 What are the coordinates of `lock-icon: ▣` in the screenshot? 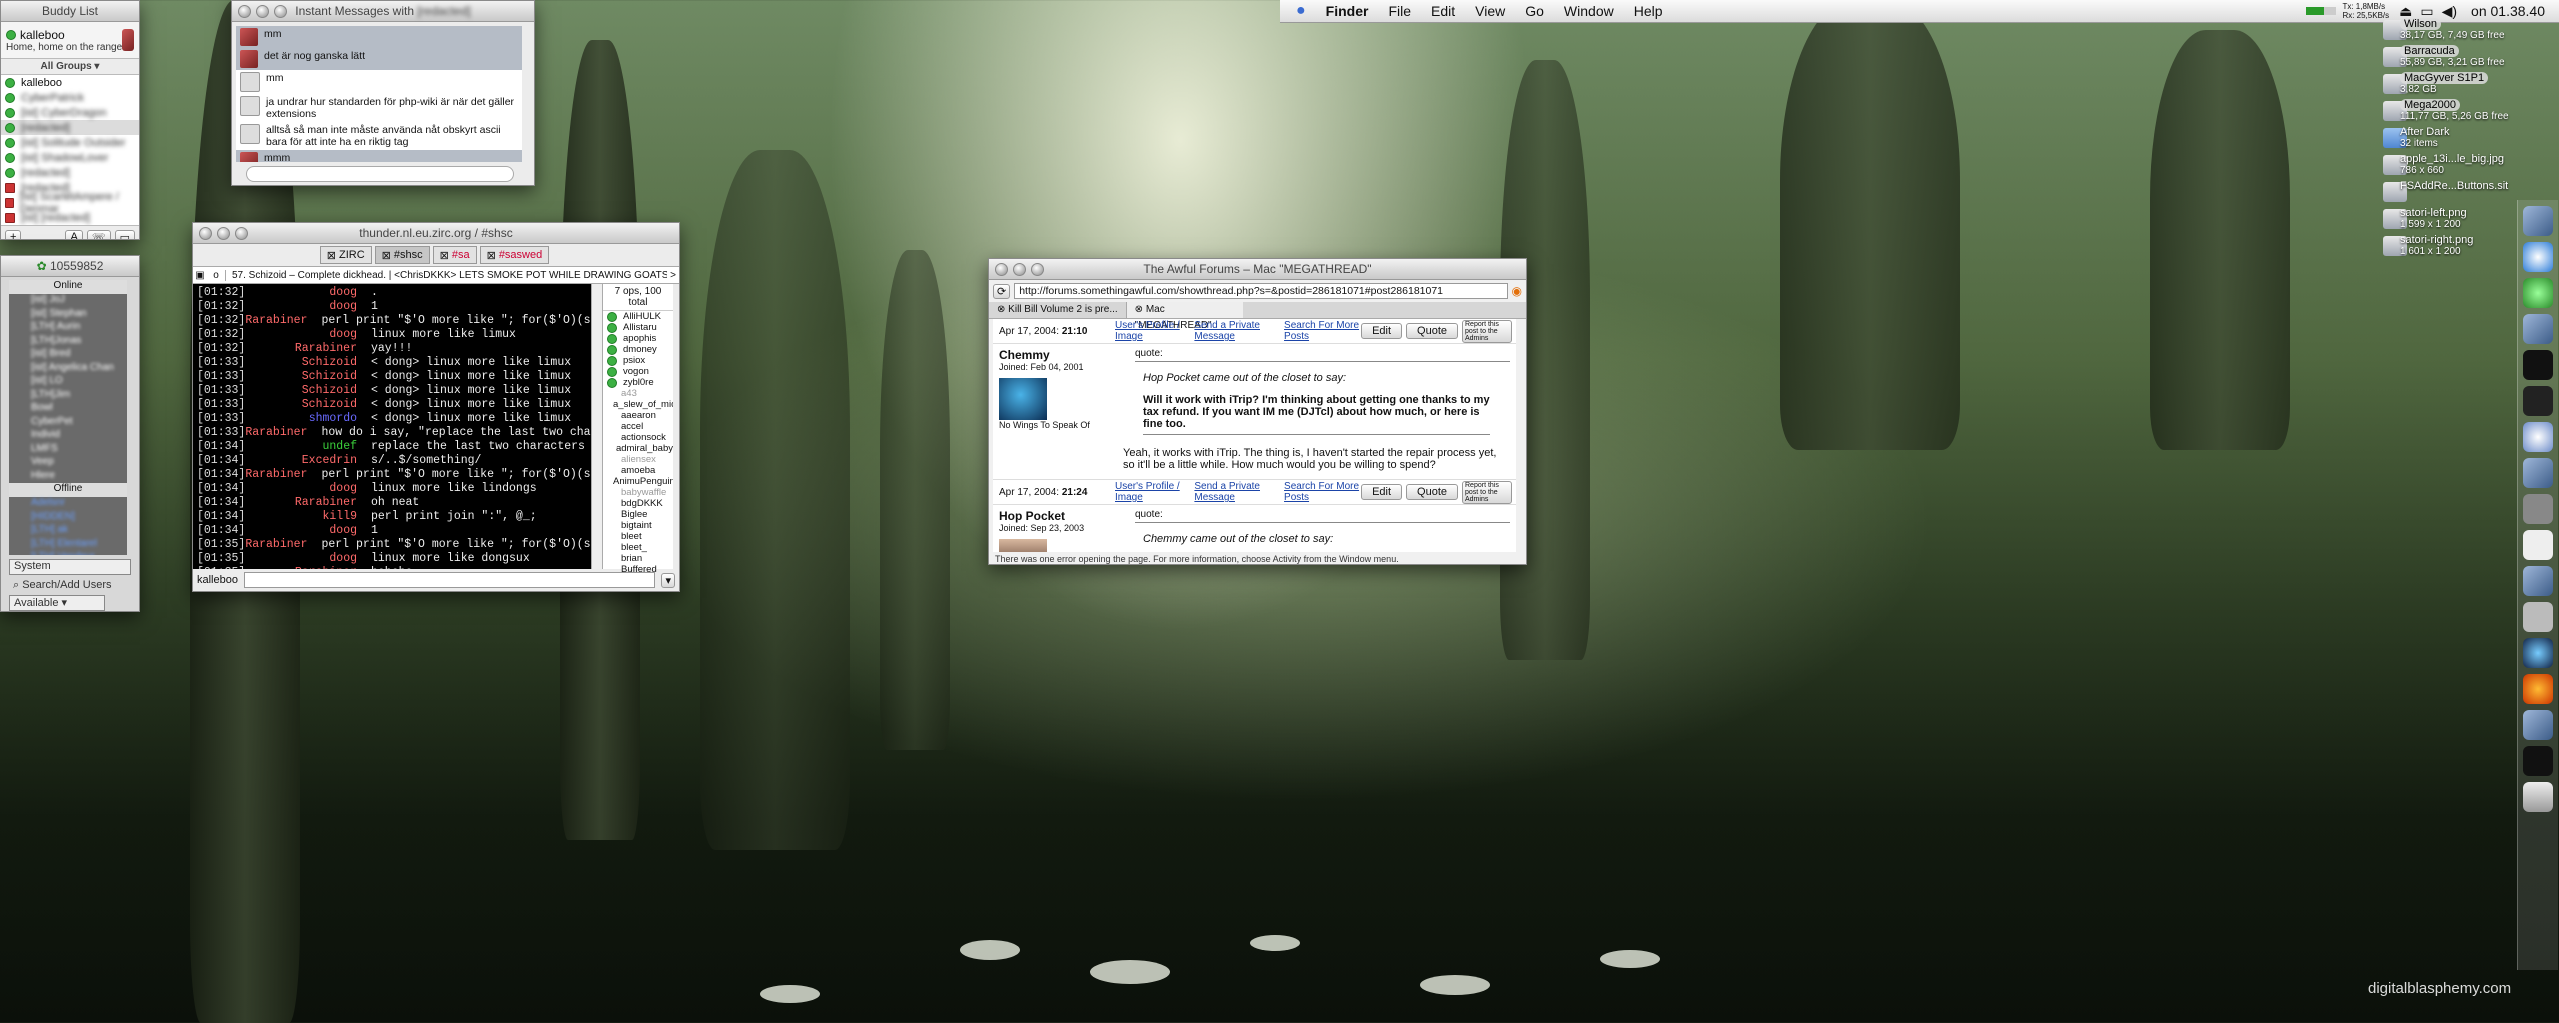 It's located at (200, 275).